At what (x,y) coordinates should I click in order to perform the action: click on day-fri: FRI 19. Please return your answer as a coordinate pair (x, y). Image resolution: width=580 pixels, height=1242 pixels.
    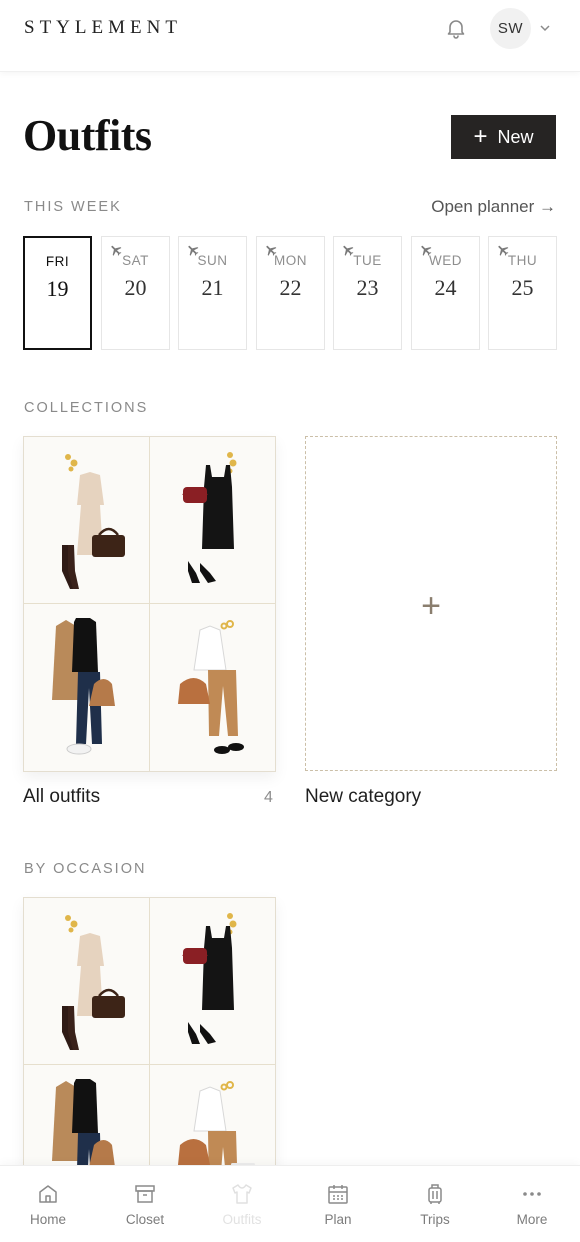
    Looking at the image, I should click on (57, 293).